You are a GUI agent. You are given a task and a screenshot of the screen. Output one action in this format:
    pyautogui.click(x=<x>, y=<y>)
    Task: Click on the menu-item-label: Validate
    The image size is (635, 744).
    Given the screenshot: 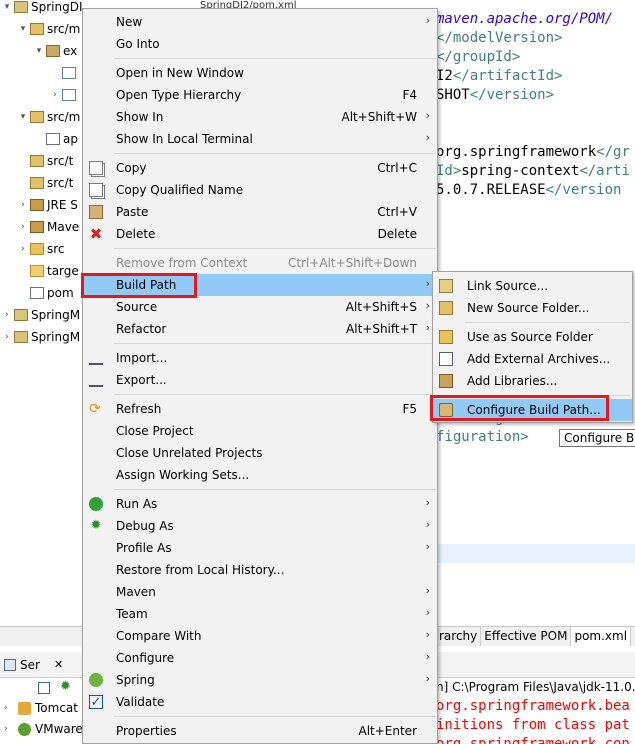 What is the action you would take?
    pyautogui.click(x=140, y=702)
    